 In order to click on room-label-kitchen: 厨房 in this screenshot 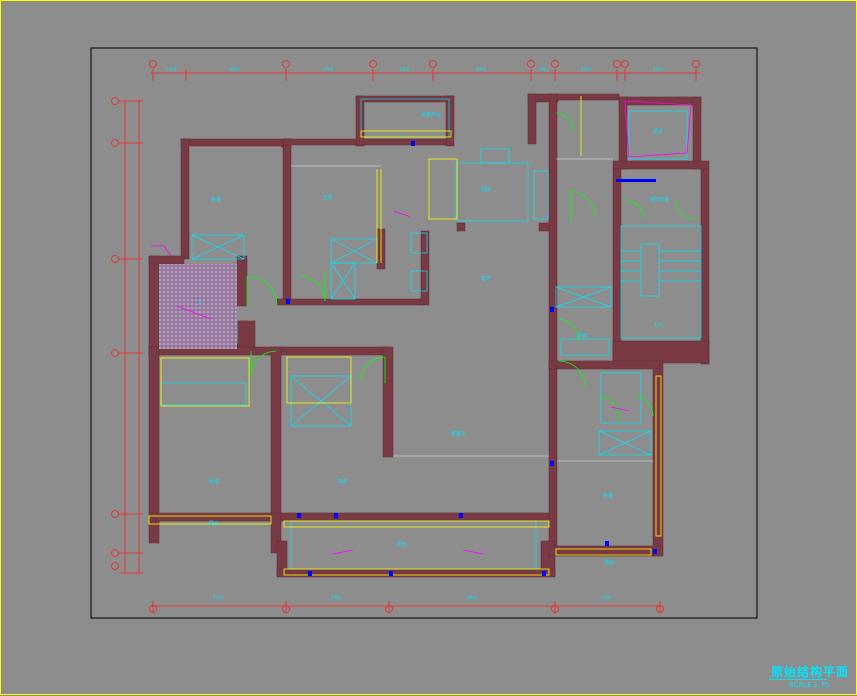, I will do `click(486, 189)`.